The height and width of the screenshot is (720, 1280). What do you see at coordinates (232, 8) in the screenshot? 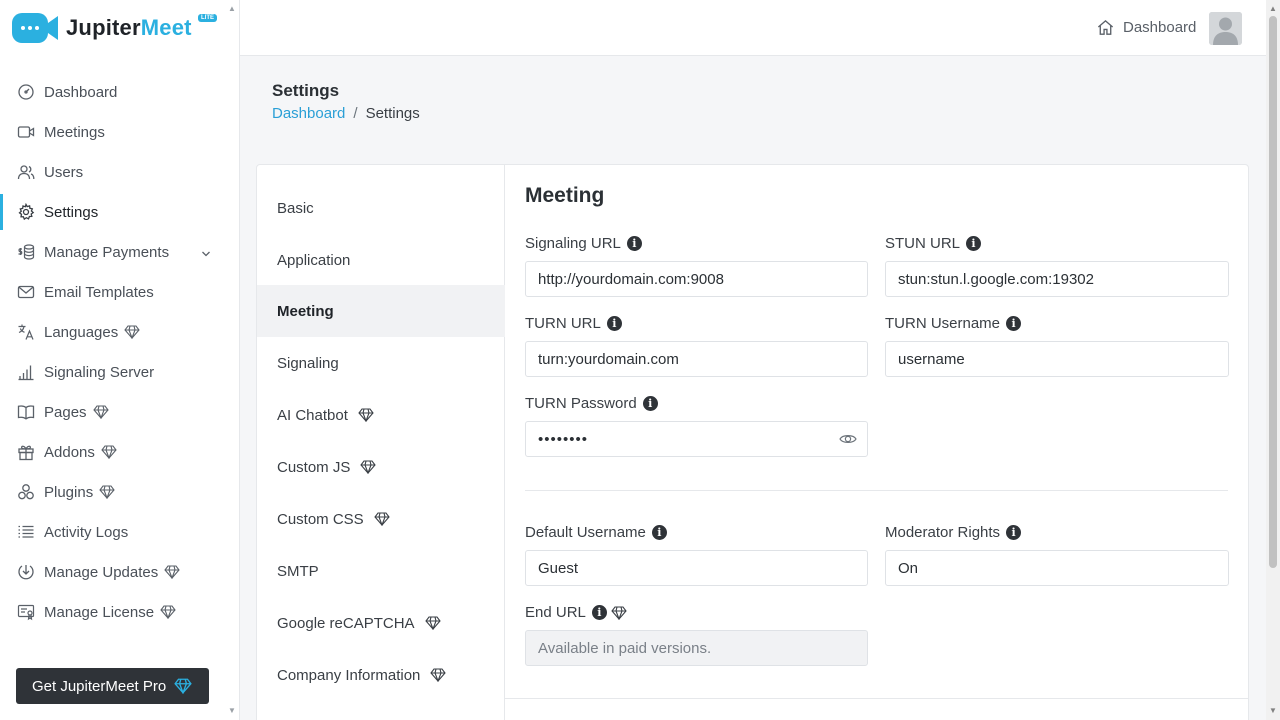
I see `sidebar-scroll-up-icon: ▲` at bounding box center [232, 8].